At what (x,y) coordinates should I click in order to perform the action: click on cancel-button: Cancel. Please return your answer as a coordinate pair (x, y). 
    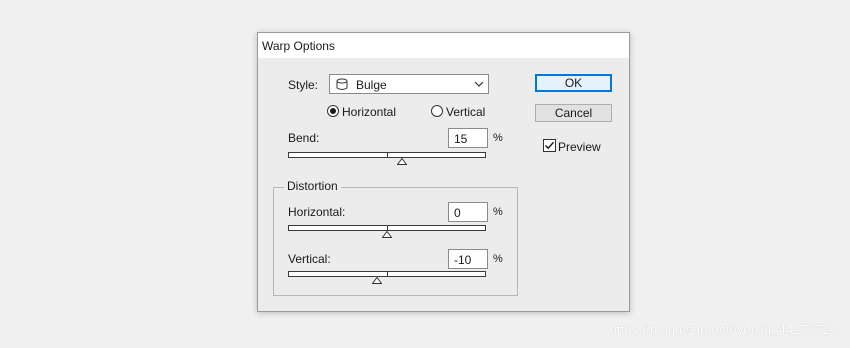
    Looking at the image, I should click on (573, 113).